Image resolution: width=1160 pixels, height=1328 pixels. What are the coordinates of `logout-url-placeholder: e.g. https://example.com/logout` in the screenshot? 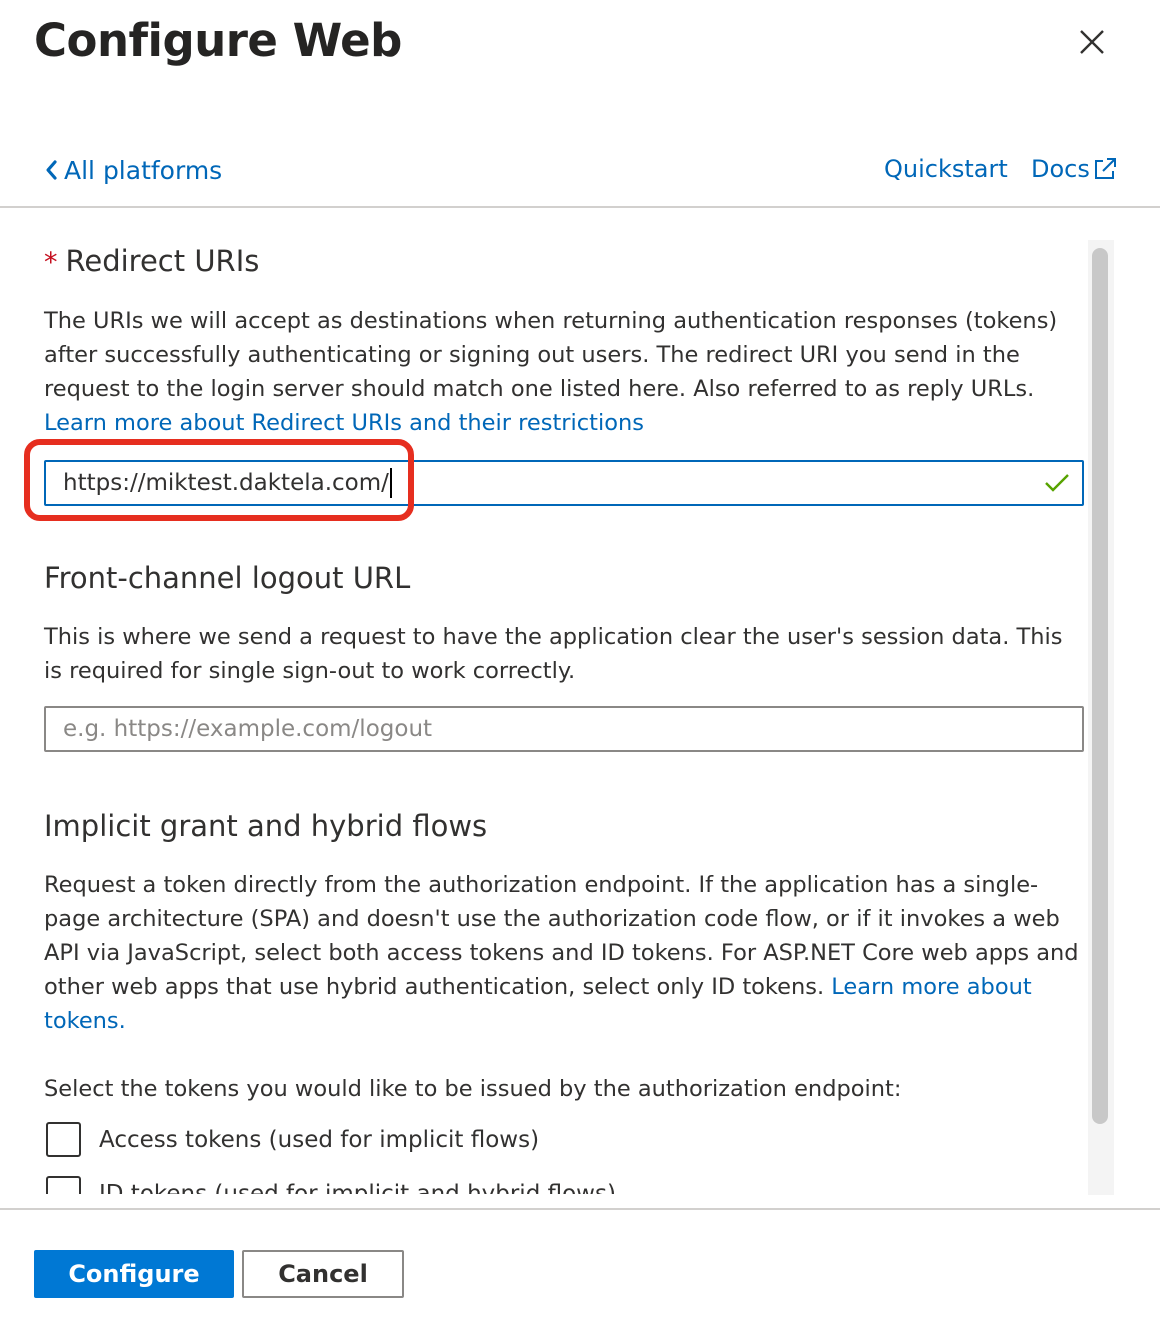 It's located at (248, 729).